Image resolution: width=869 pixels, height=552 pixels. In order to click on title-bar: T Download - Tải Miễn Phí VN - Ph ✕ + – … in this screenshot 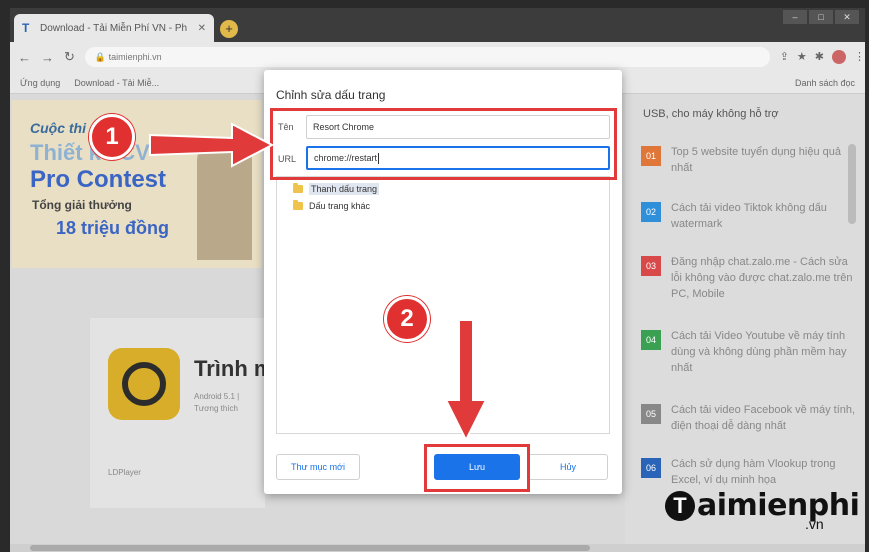, I will do `click(437, 25)`.